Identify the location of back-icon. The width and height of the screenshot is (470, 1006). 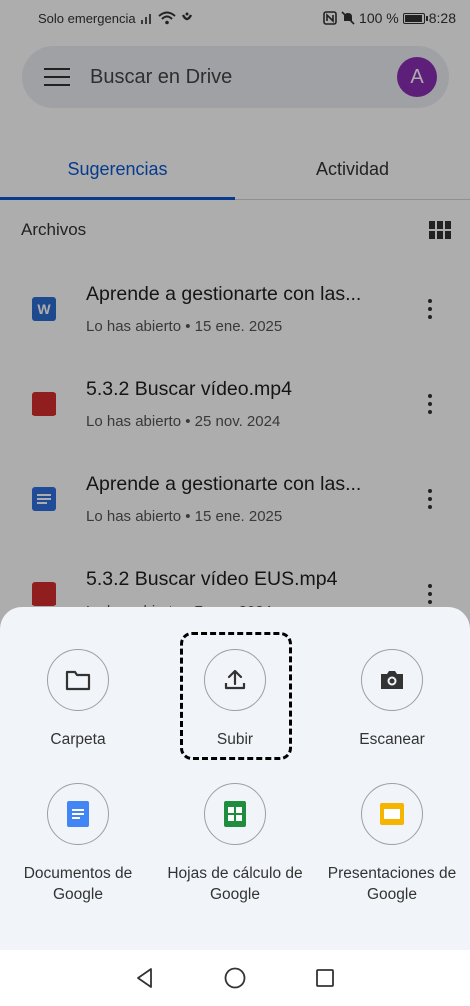
(145, 978).